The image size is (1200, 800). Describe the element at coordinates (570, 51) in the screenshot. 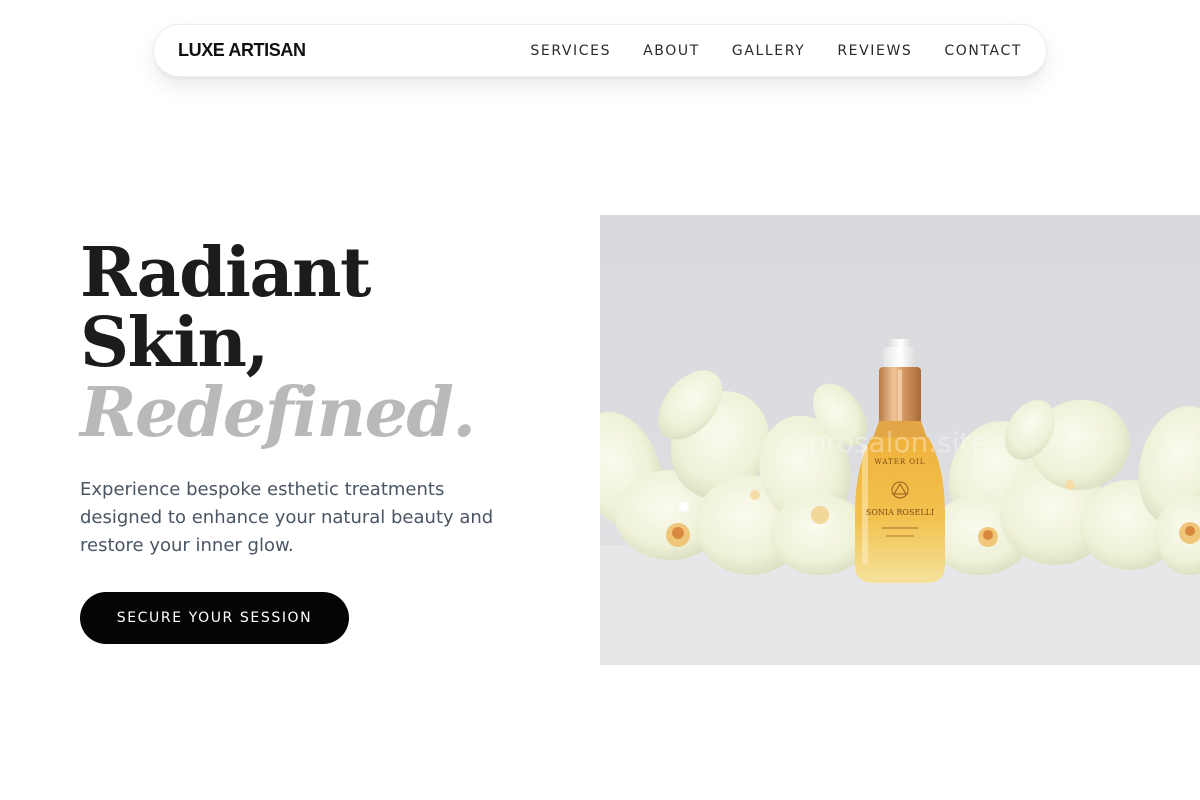

I see `nav-link-services: SERVICES` at that location.